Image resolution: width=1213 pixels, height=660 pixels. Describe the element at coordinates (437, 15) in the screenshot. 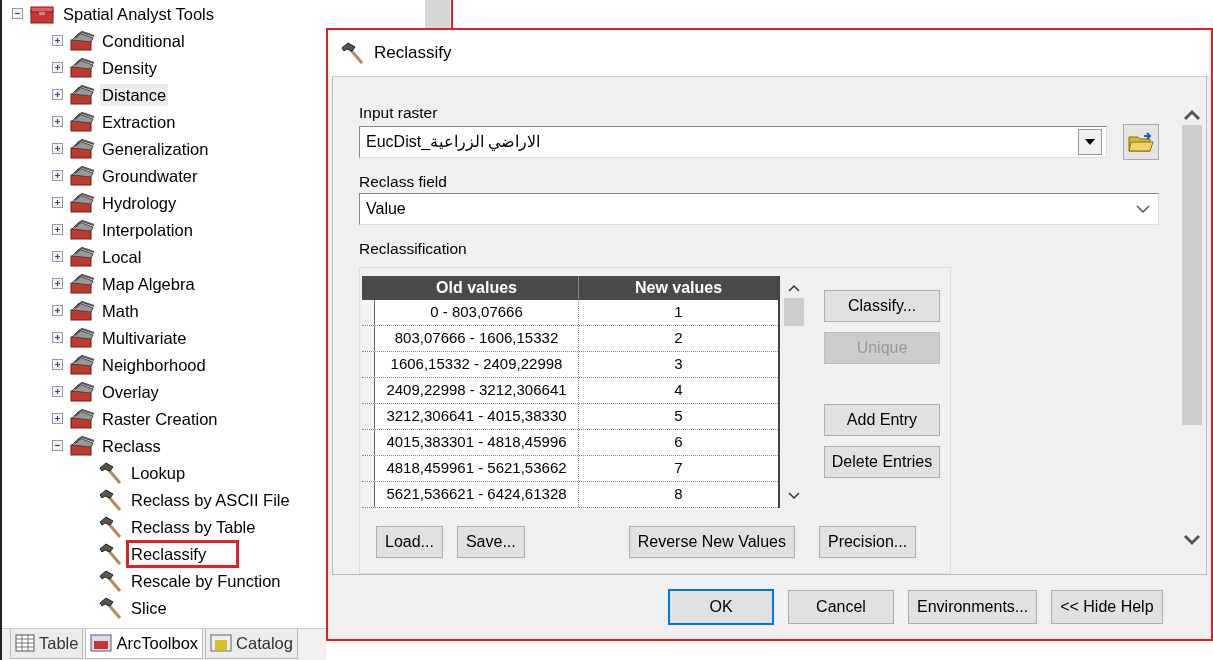

I see `scrollbar` at that location.